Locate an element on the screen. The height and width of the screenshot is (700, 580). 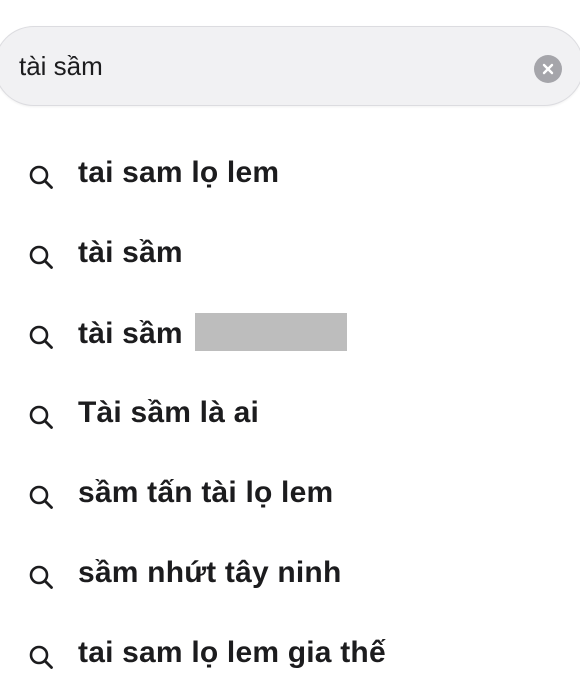
suggestion-item: sầm nhứt tây ninh is located at coordinates (290, 576).